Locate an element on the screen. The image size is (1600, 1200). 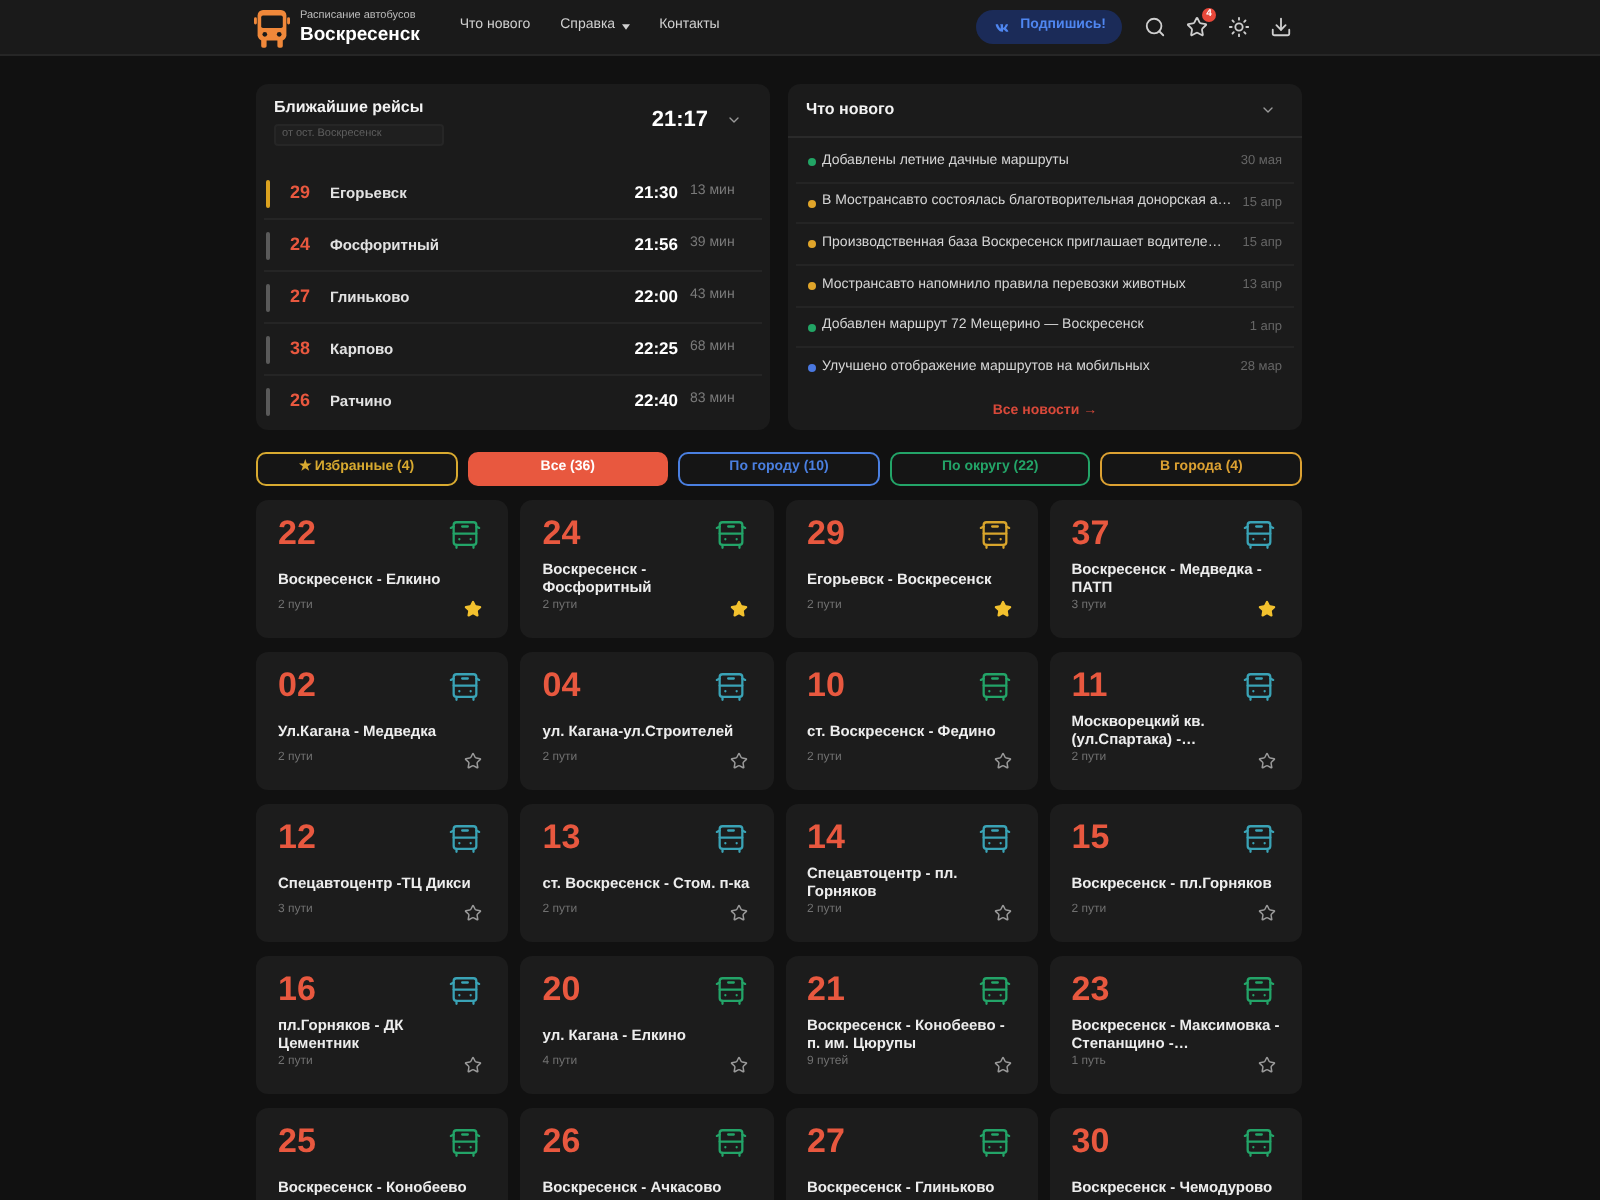
route-number: 16 is located at coordinates (297, 990).